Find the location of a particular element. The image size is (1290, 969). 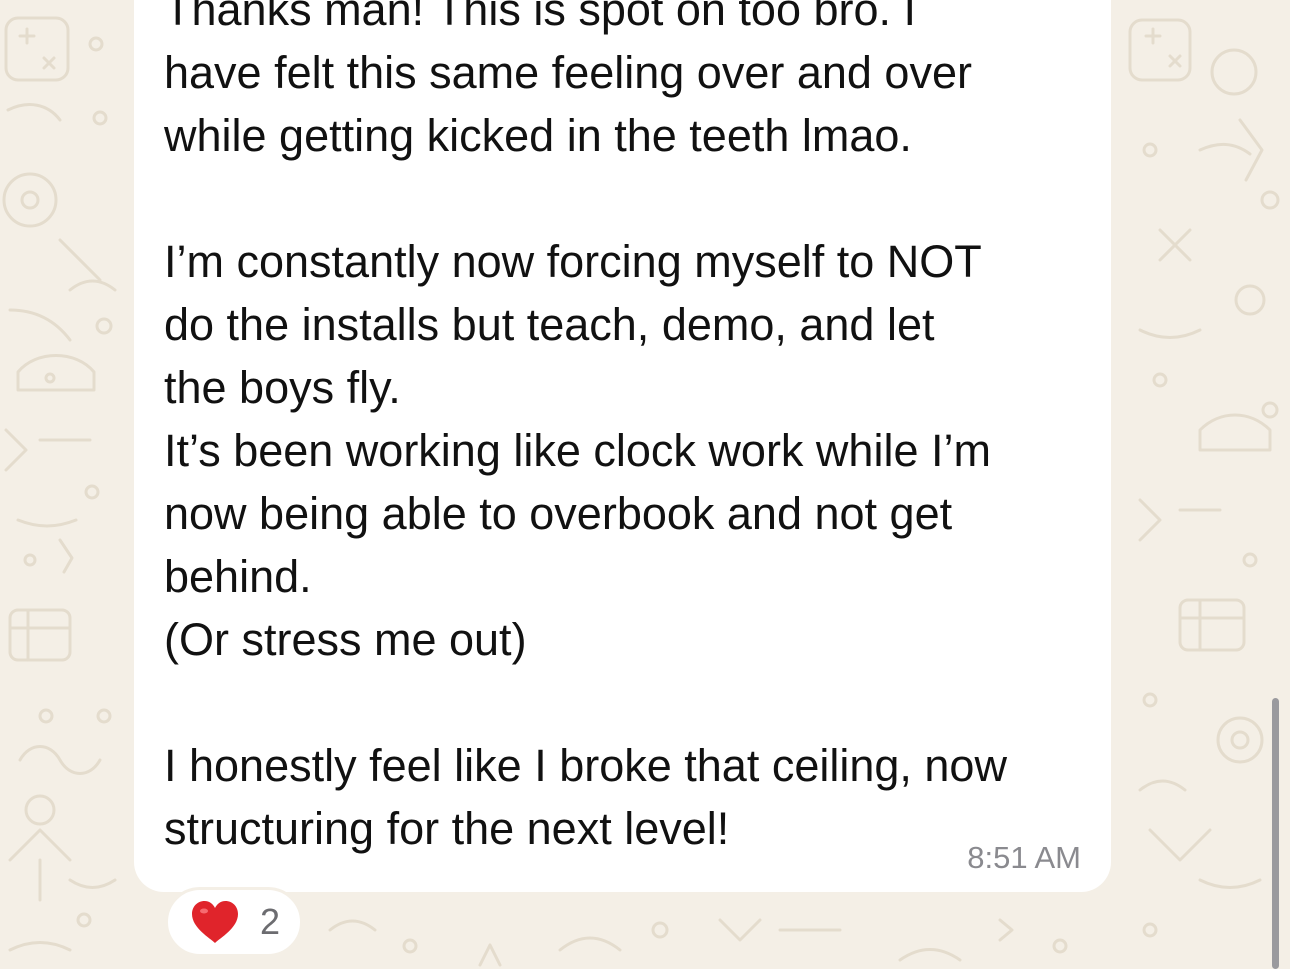

heart-icon is located at coordinates (215, 922).